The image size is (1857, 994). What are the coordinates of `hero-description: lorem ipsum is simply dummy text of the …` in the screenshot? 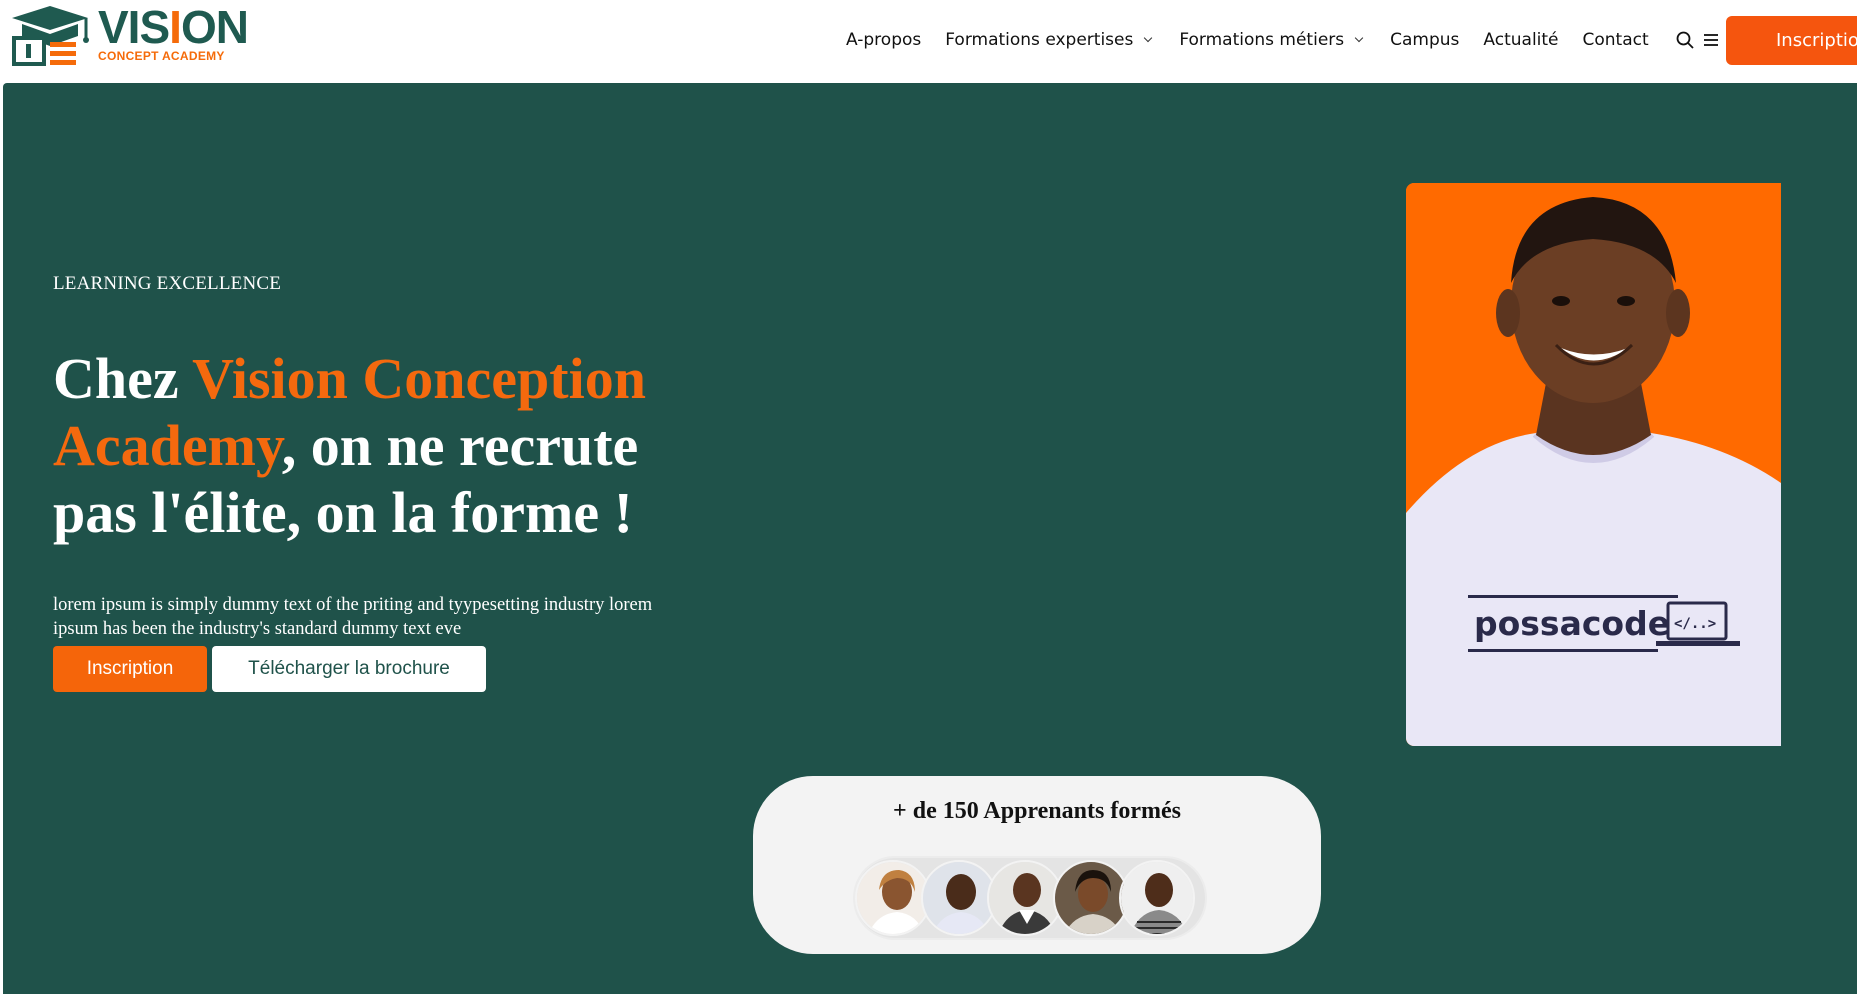 It's located at (353, 617).